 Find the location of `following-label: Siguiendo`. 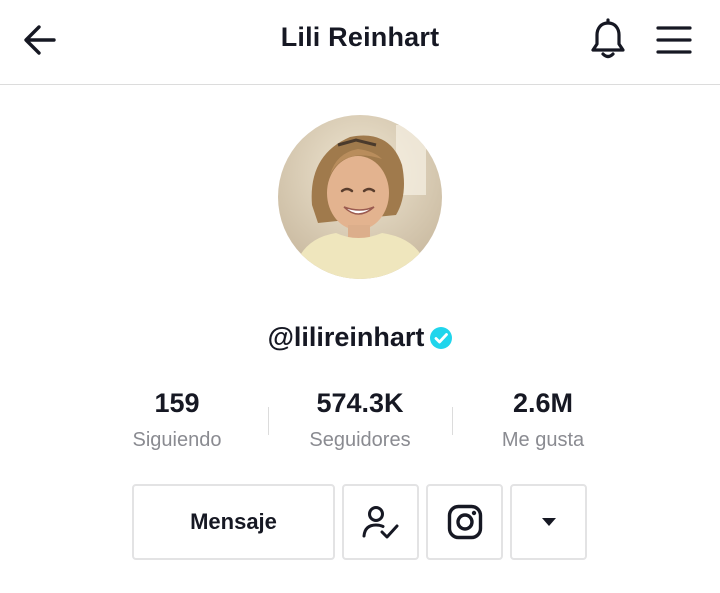

following-label: Siguiendo is located at coordinates (177, 440).